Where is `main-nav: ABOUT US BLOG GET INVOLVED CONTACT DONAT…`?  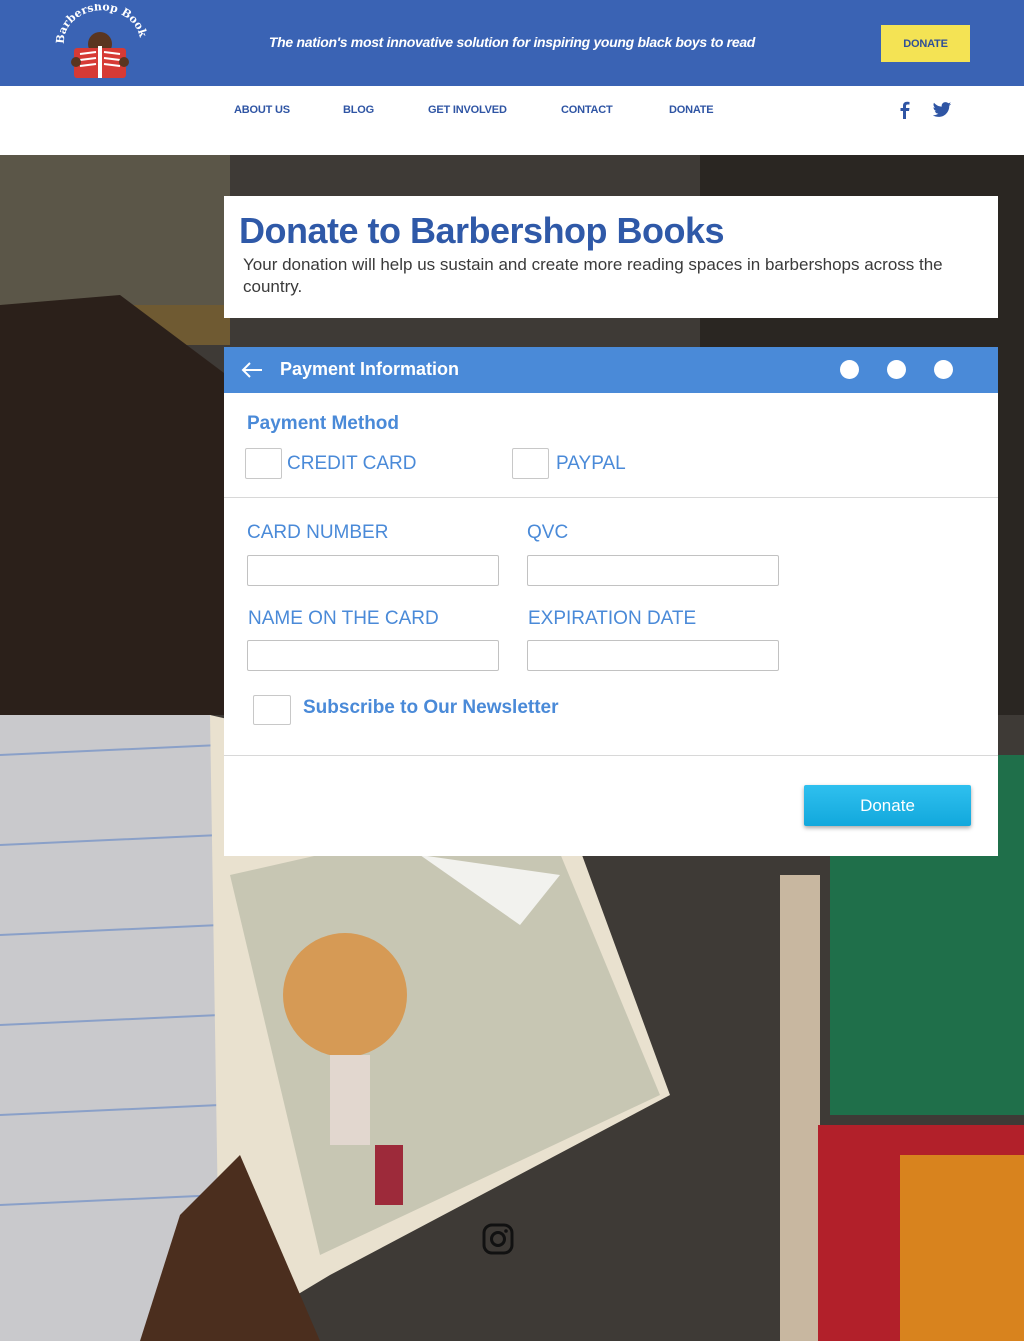 main-nav: ABOUT US BLOG GET INVOLVED CONTACT DONAT… is located at coordinates (512, 120).